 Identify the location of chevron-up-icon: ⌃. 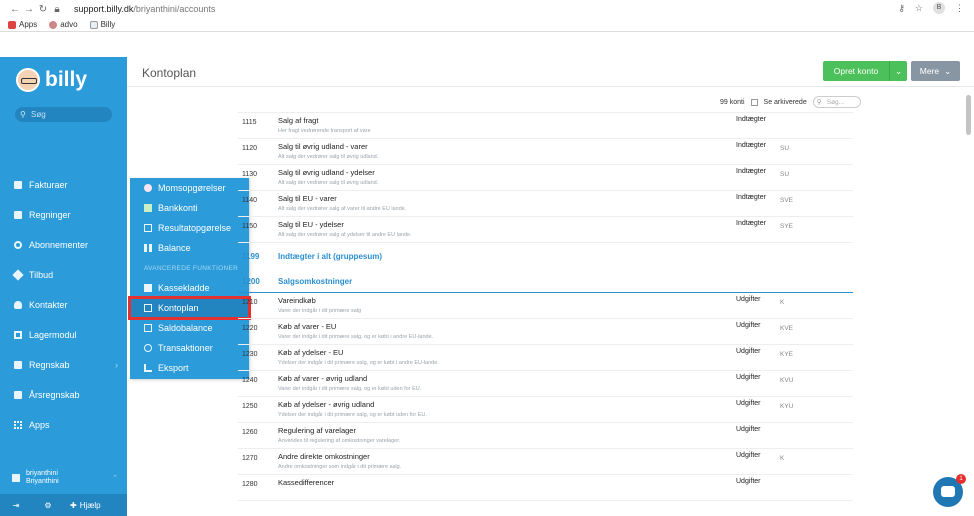
(115, 478).